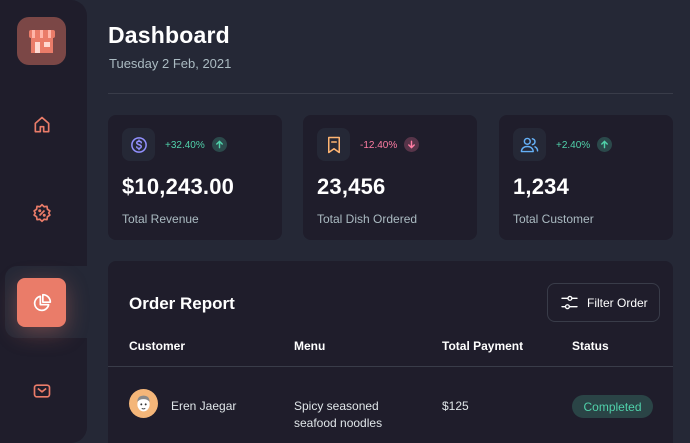 Image resolution: width=690 pixels, height=443 pixels. I want to click on store-icon, so click(41, 41).